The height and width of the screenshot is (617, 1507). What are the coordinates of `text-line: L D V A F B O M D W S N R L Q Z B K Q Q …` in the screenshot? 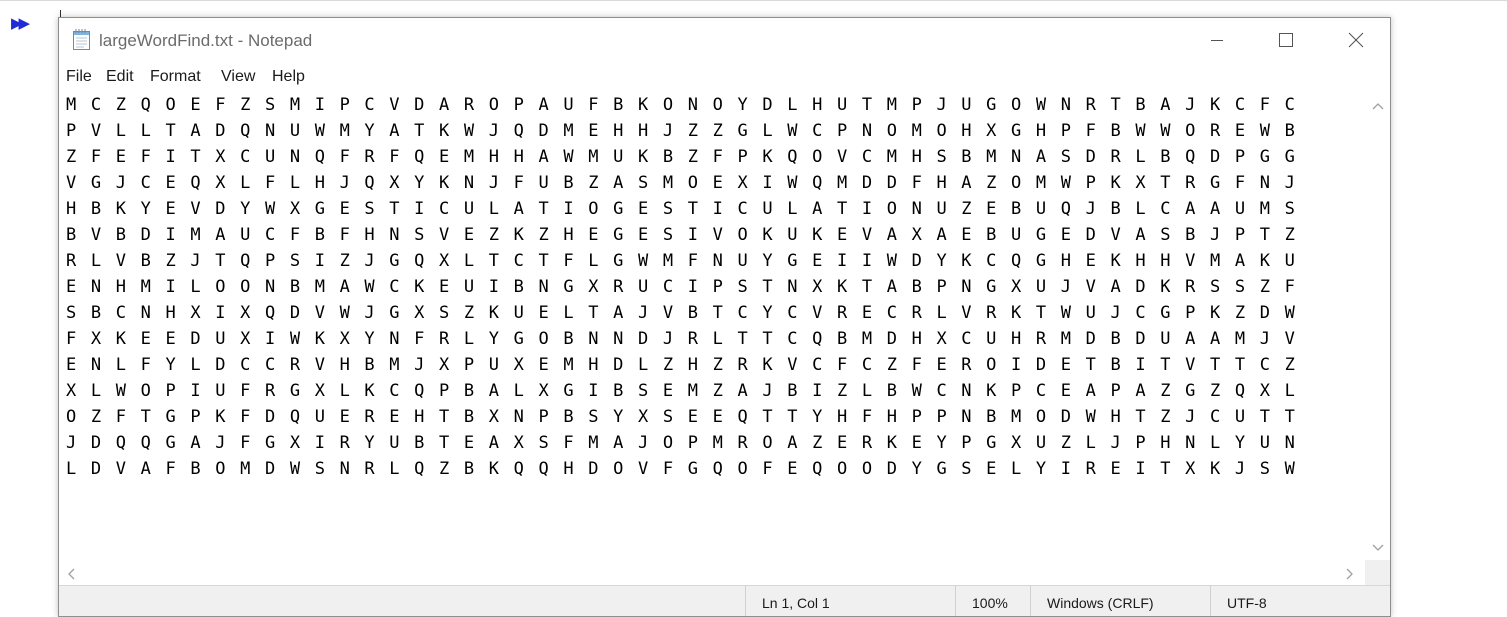 It's located at (682, 469).